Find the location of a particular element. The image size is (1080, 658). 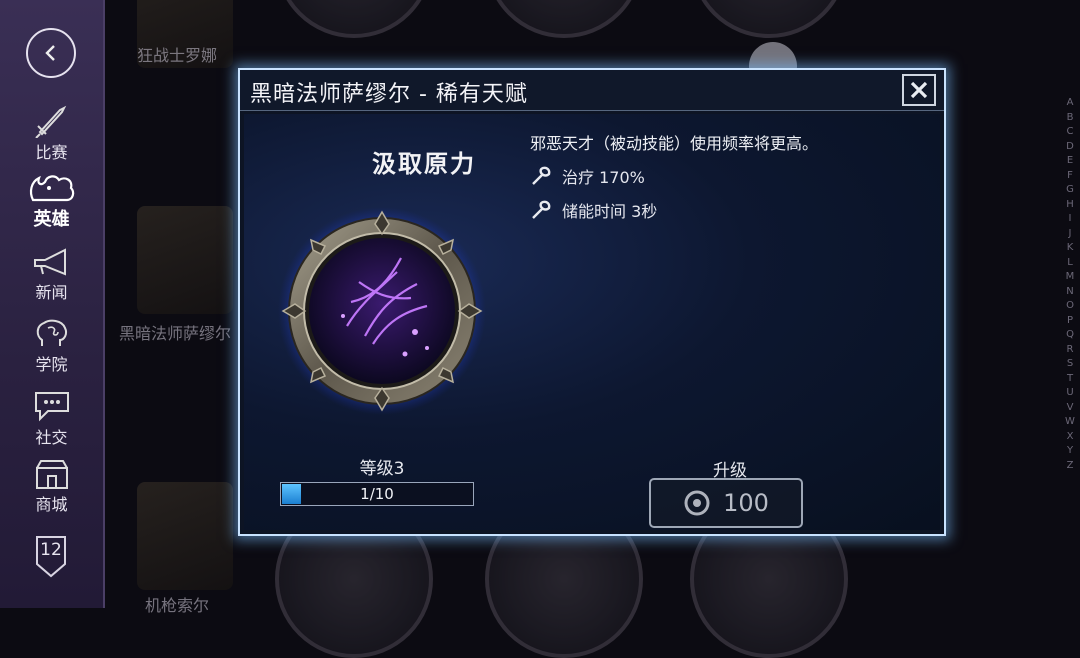

alphabet-letter: Q is located at coordinates (1070, 335).